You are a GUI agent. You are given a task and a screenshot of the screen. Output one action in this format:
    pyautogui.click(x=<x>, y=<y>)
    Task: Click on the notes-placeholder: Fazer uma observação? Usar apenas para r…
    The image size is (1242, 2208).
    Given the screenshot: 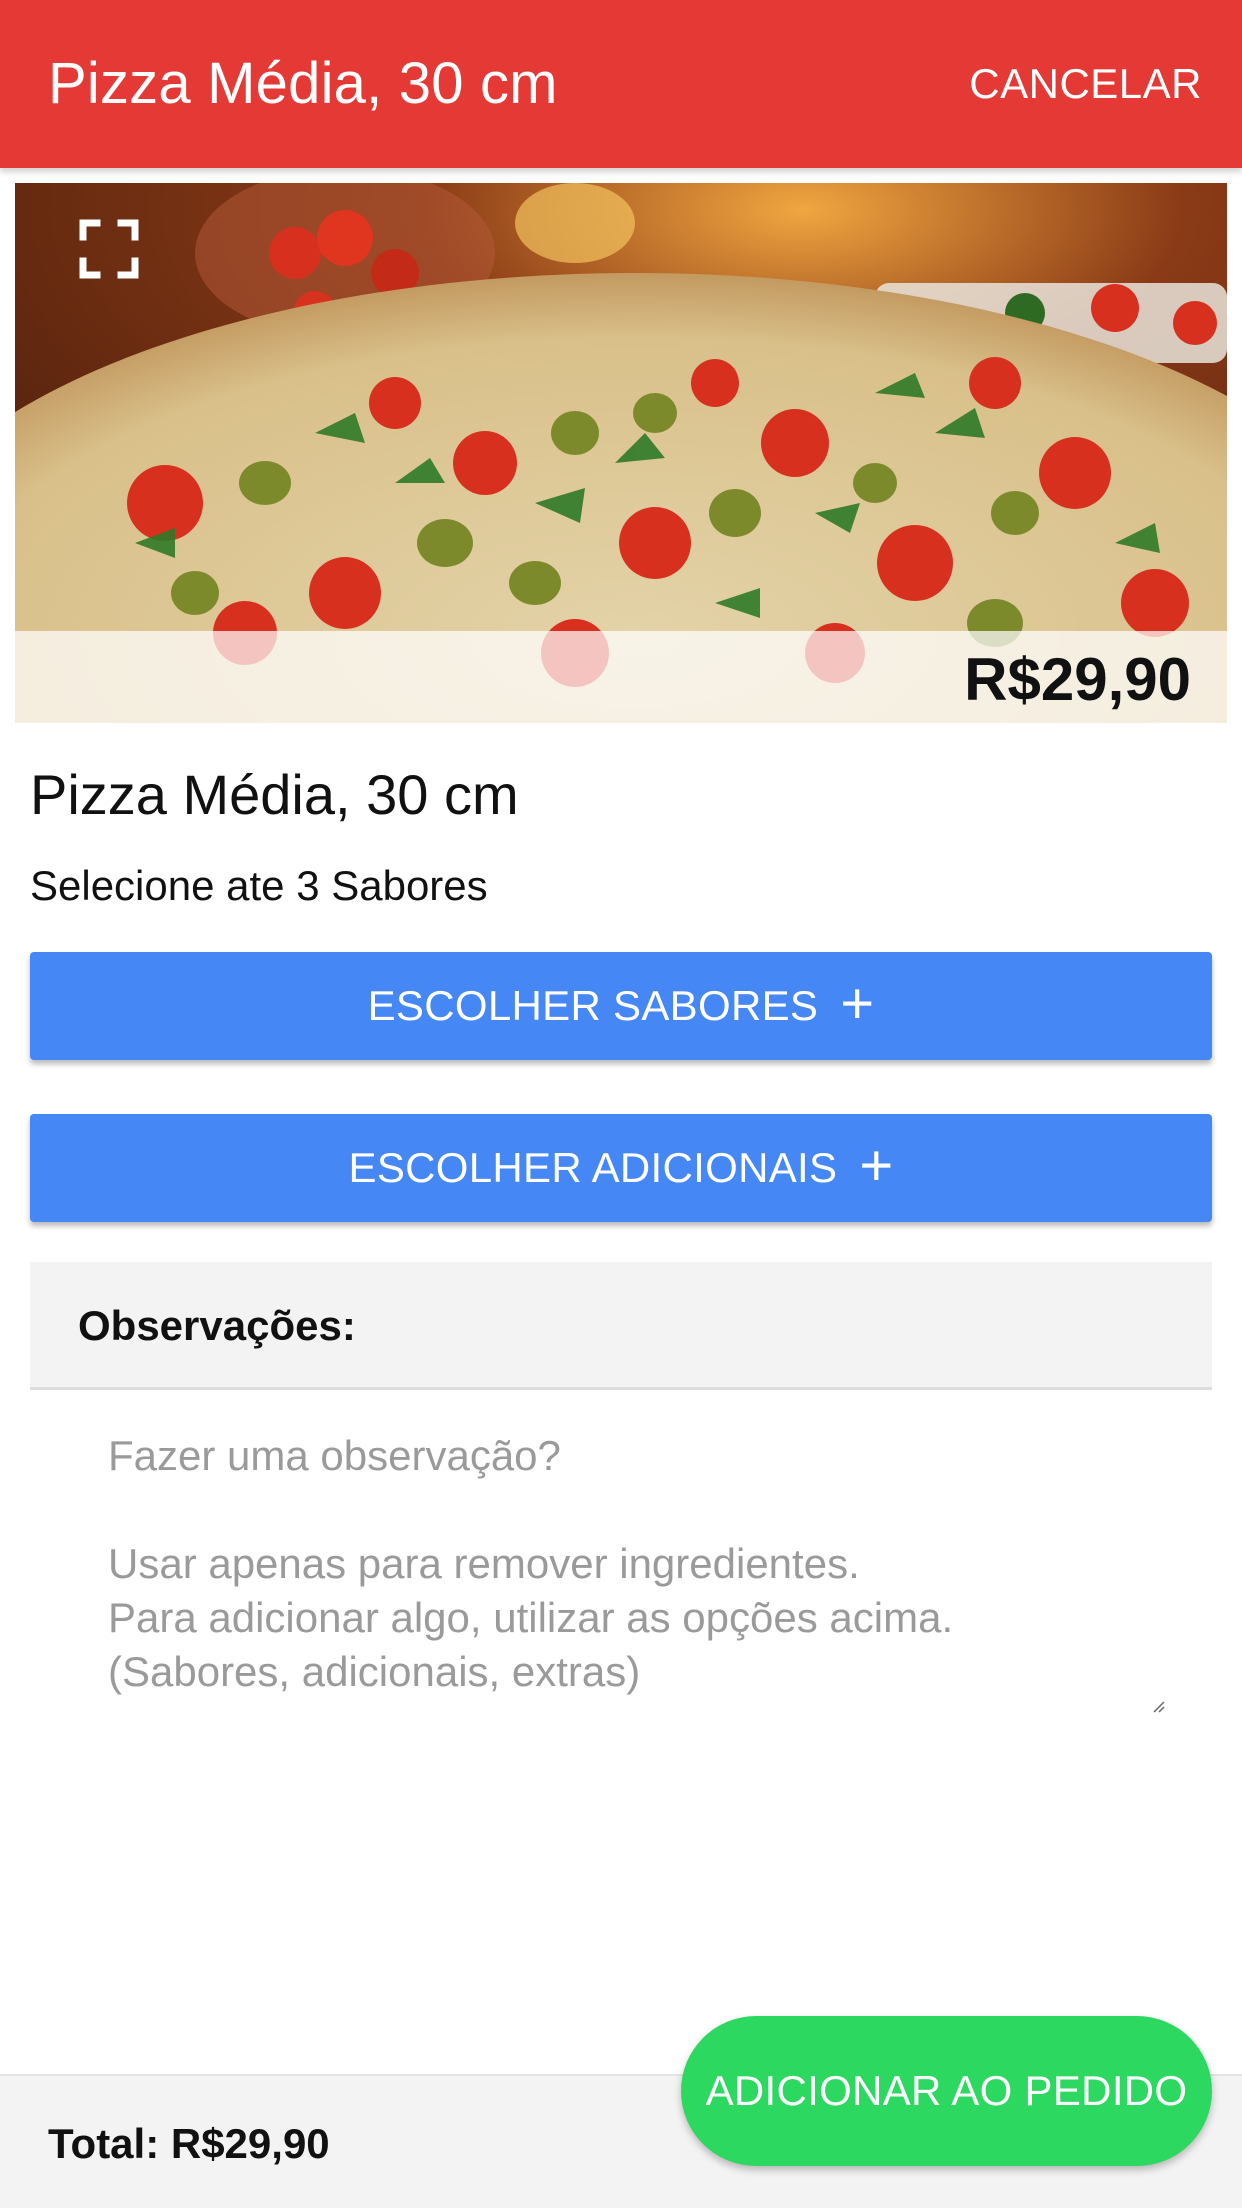 What is the action you would take?
    pyautogui.click(x=531, y=1563)
    